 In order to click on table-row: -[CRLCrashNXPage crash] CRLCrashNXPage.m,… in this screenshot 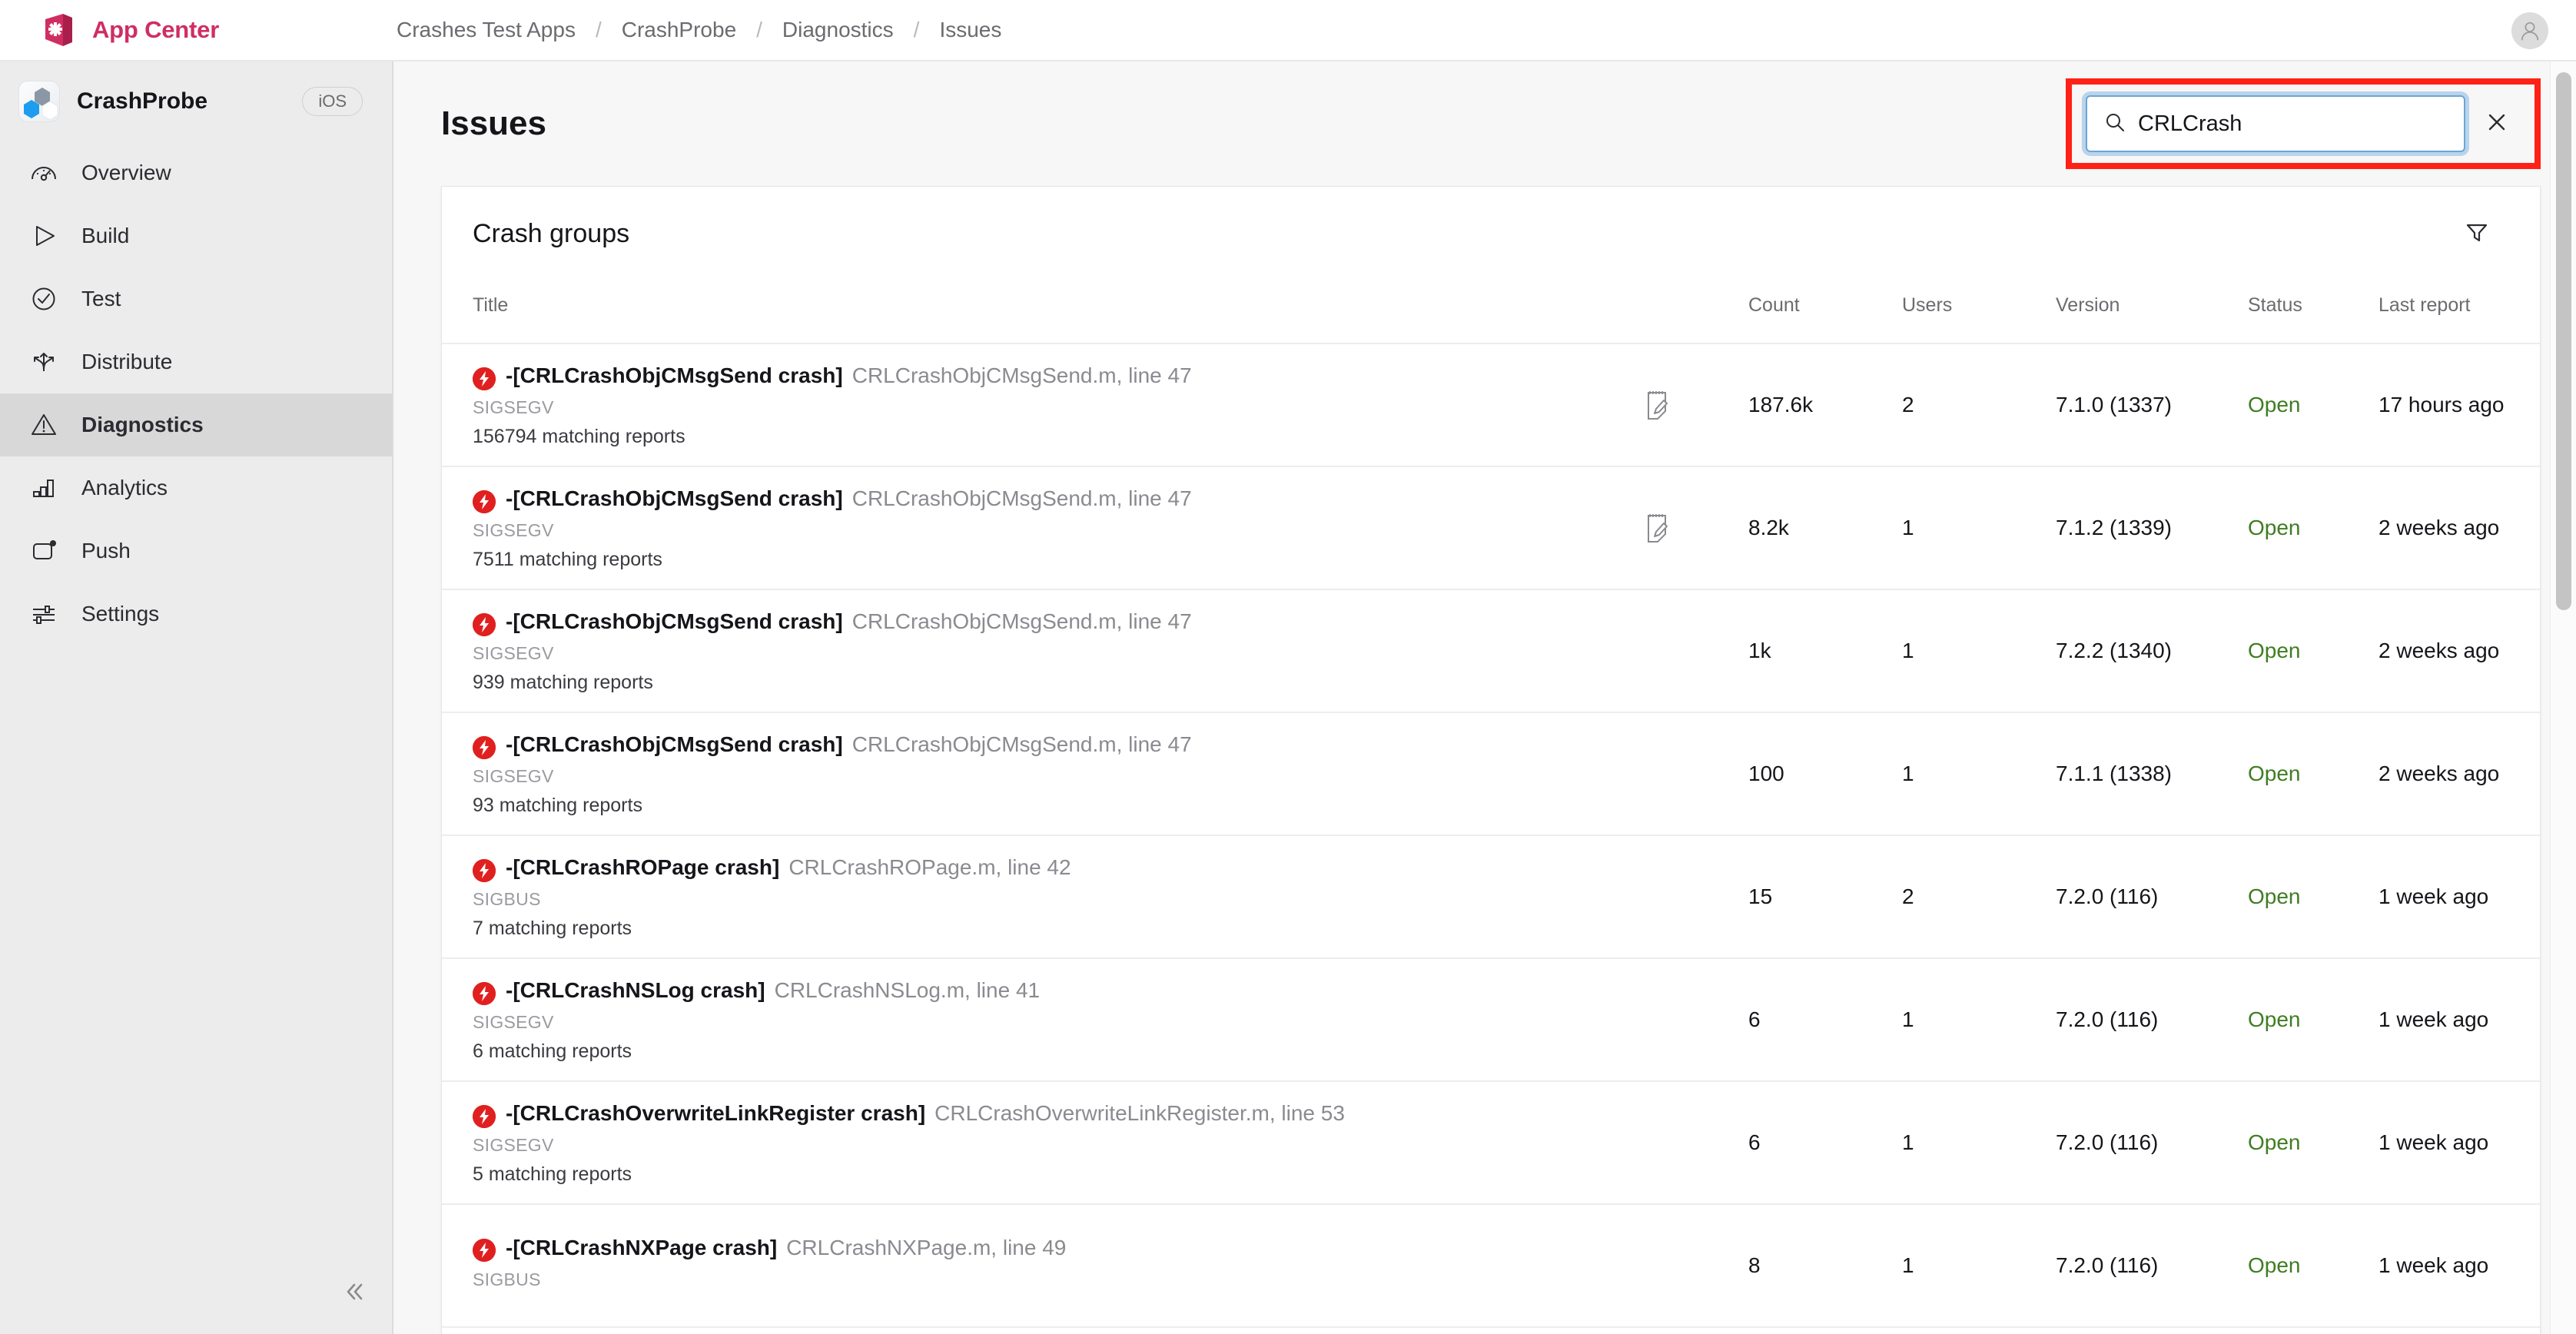, I will do `click(1491, 1266)`.